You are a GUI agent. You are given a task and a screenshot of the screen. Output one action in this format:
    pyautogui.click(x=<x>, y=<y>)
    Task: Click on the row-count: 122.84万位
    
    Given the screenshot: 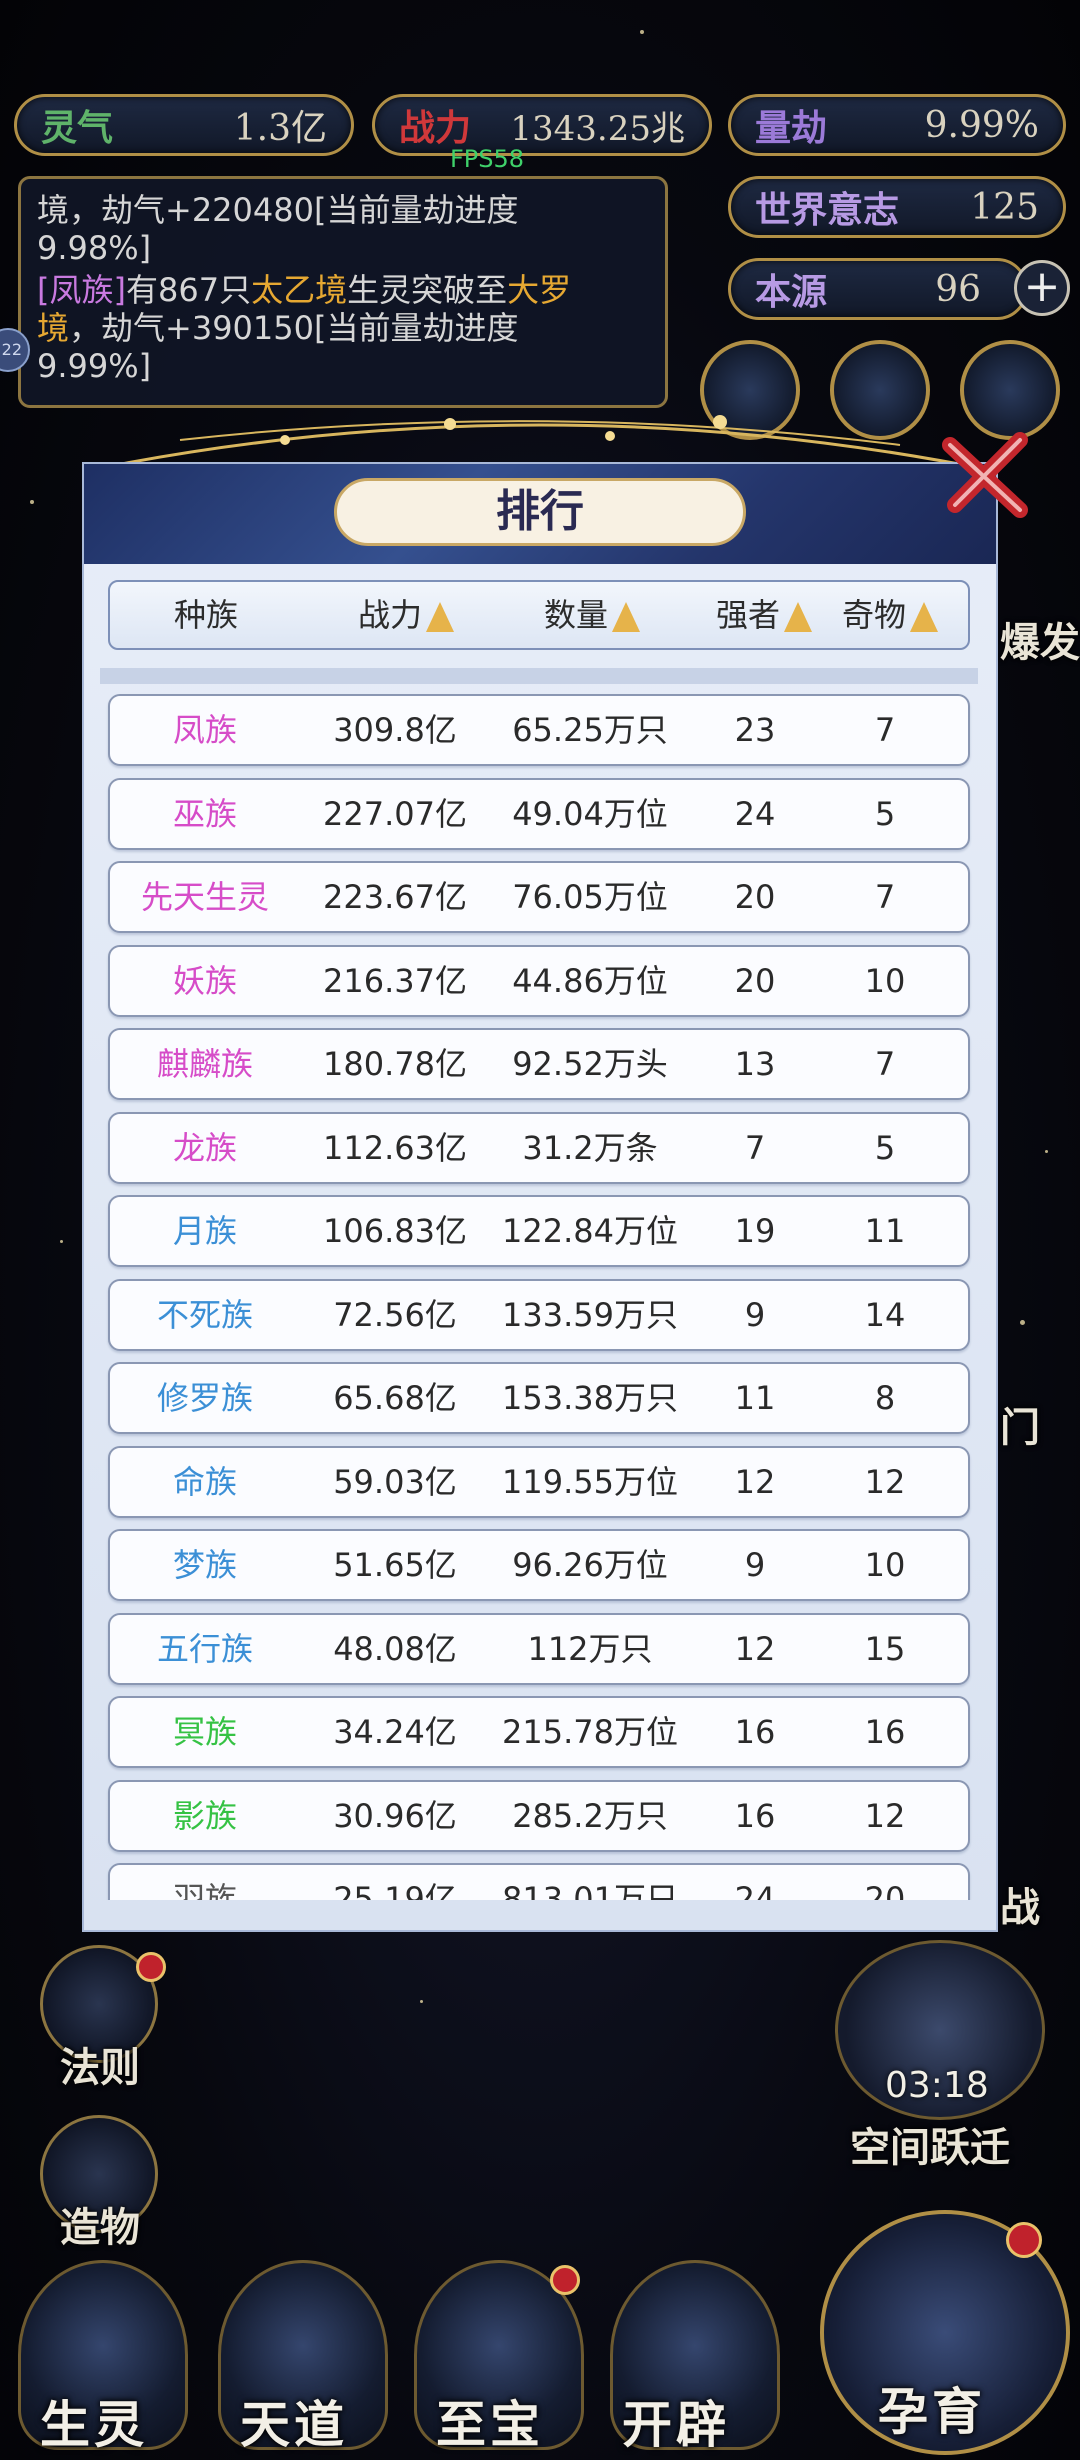 What is the action you would take?
    pyautogui.click(x=590, y=1231)
    